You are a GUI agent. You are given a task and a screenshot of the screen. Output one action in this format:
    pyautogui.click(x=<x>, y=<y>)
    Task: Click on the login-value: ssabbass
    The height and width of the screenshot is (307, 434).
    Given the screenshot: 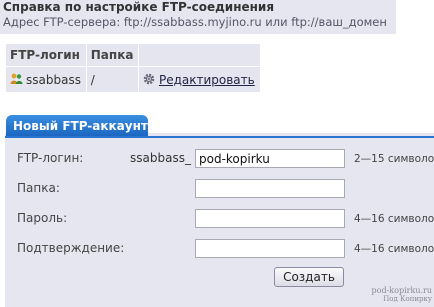 What is the action you would take?
    pyautogui.click(x=53, y=79)
    